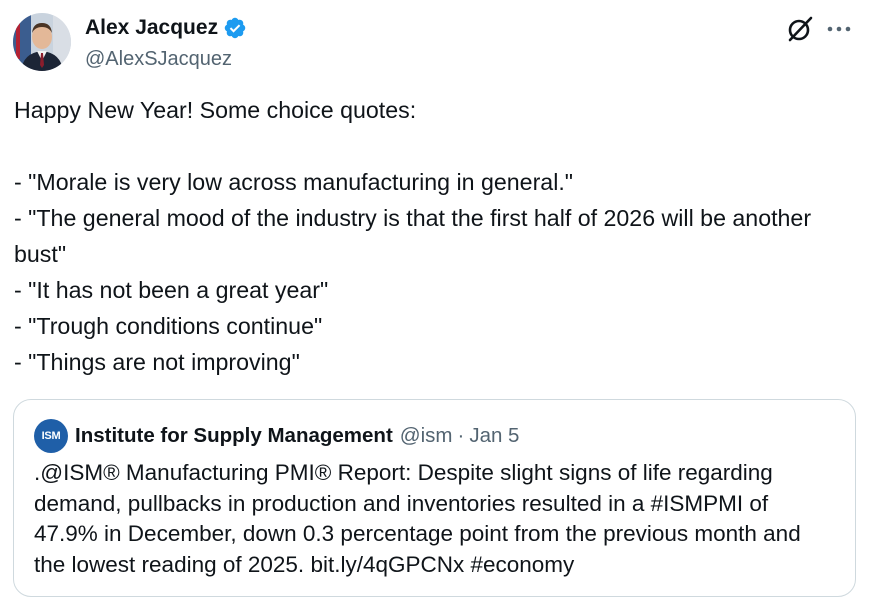  I want to click on avatar-image, so click(42, 42).